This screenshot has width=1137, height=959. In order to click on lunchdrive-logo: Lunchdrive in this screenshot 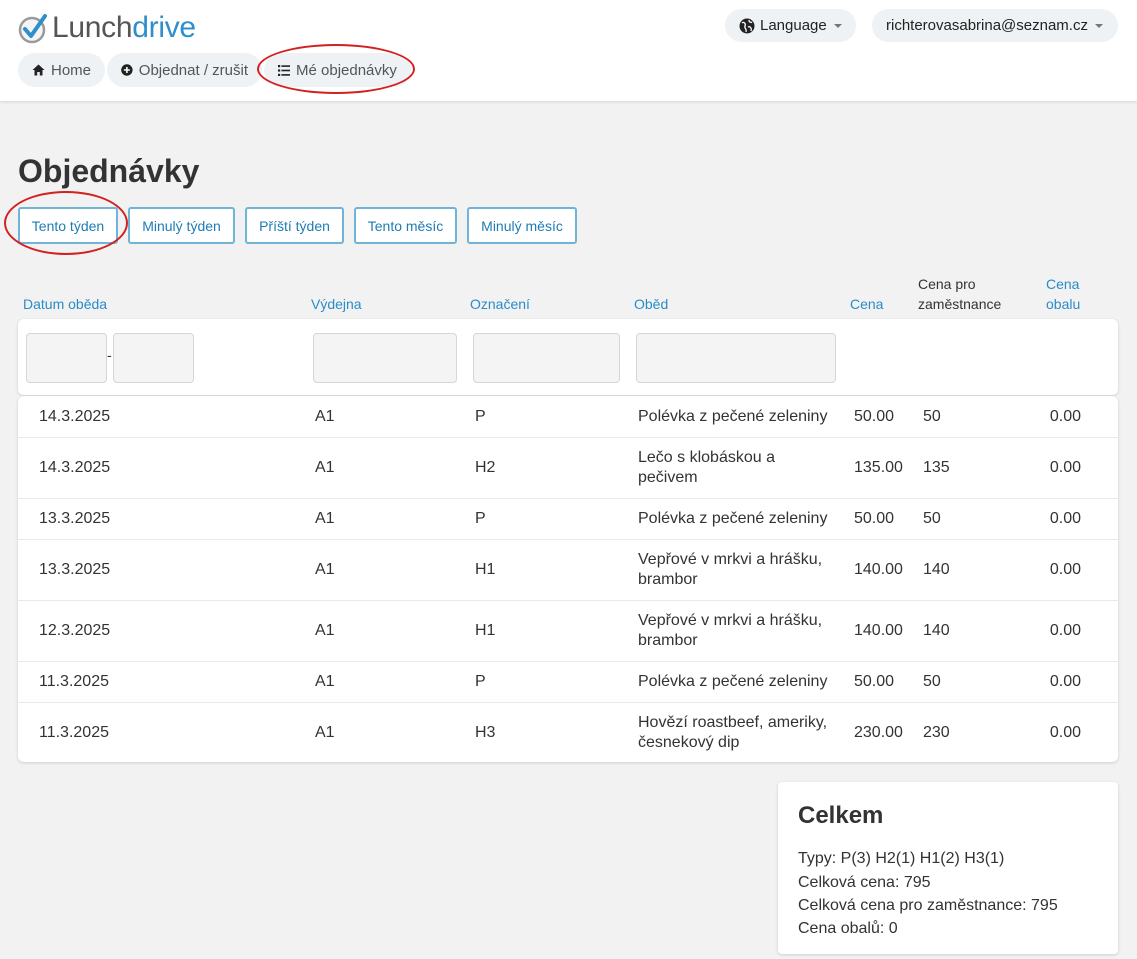, I will do `click(107, 28)`.